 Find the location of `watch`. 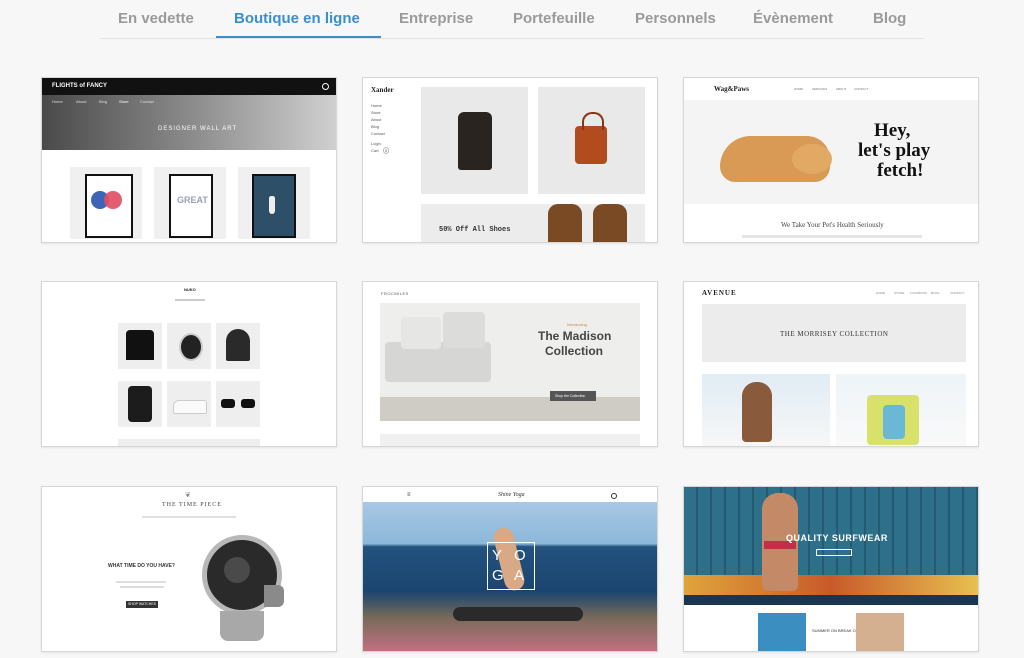

watch is located at coordinates (191, 347).